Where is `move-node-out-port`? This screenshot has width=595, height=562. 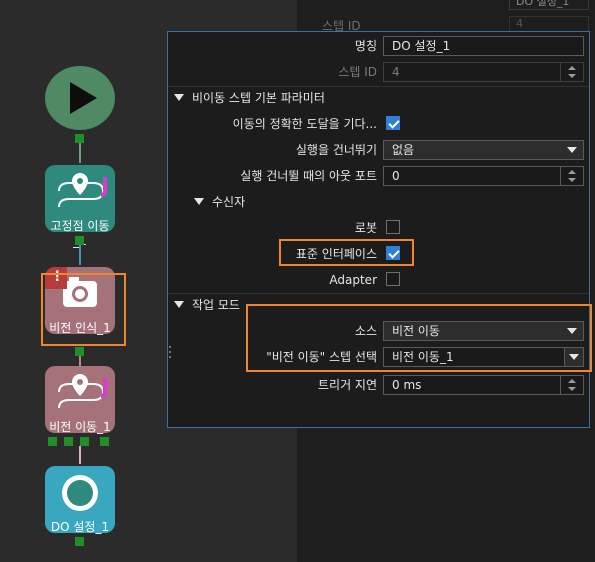
move-node-out-port is located at coordinates (79, 240).